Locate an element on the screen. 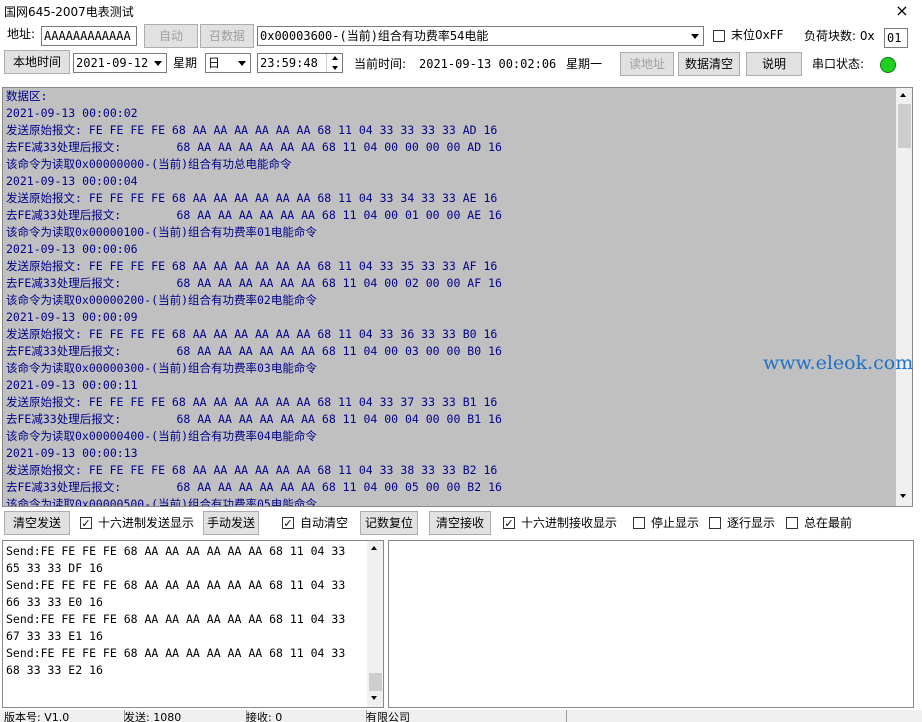  stop-display-label: 停止显示 is located at coordinates (675, 523).